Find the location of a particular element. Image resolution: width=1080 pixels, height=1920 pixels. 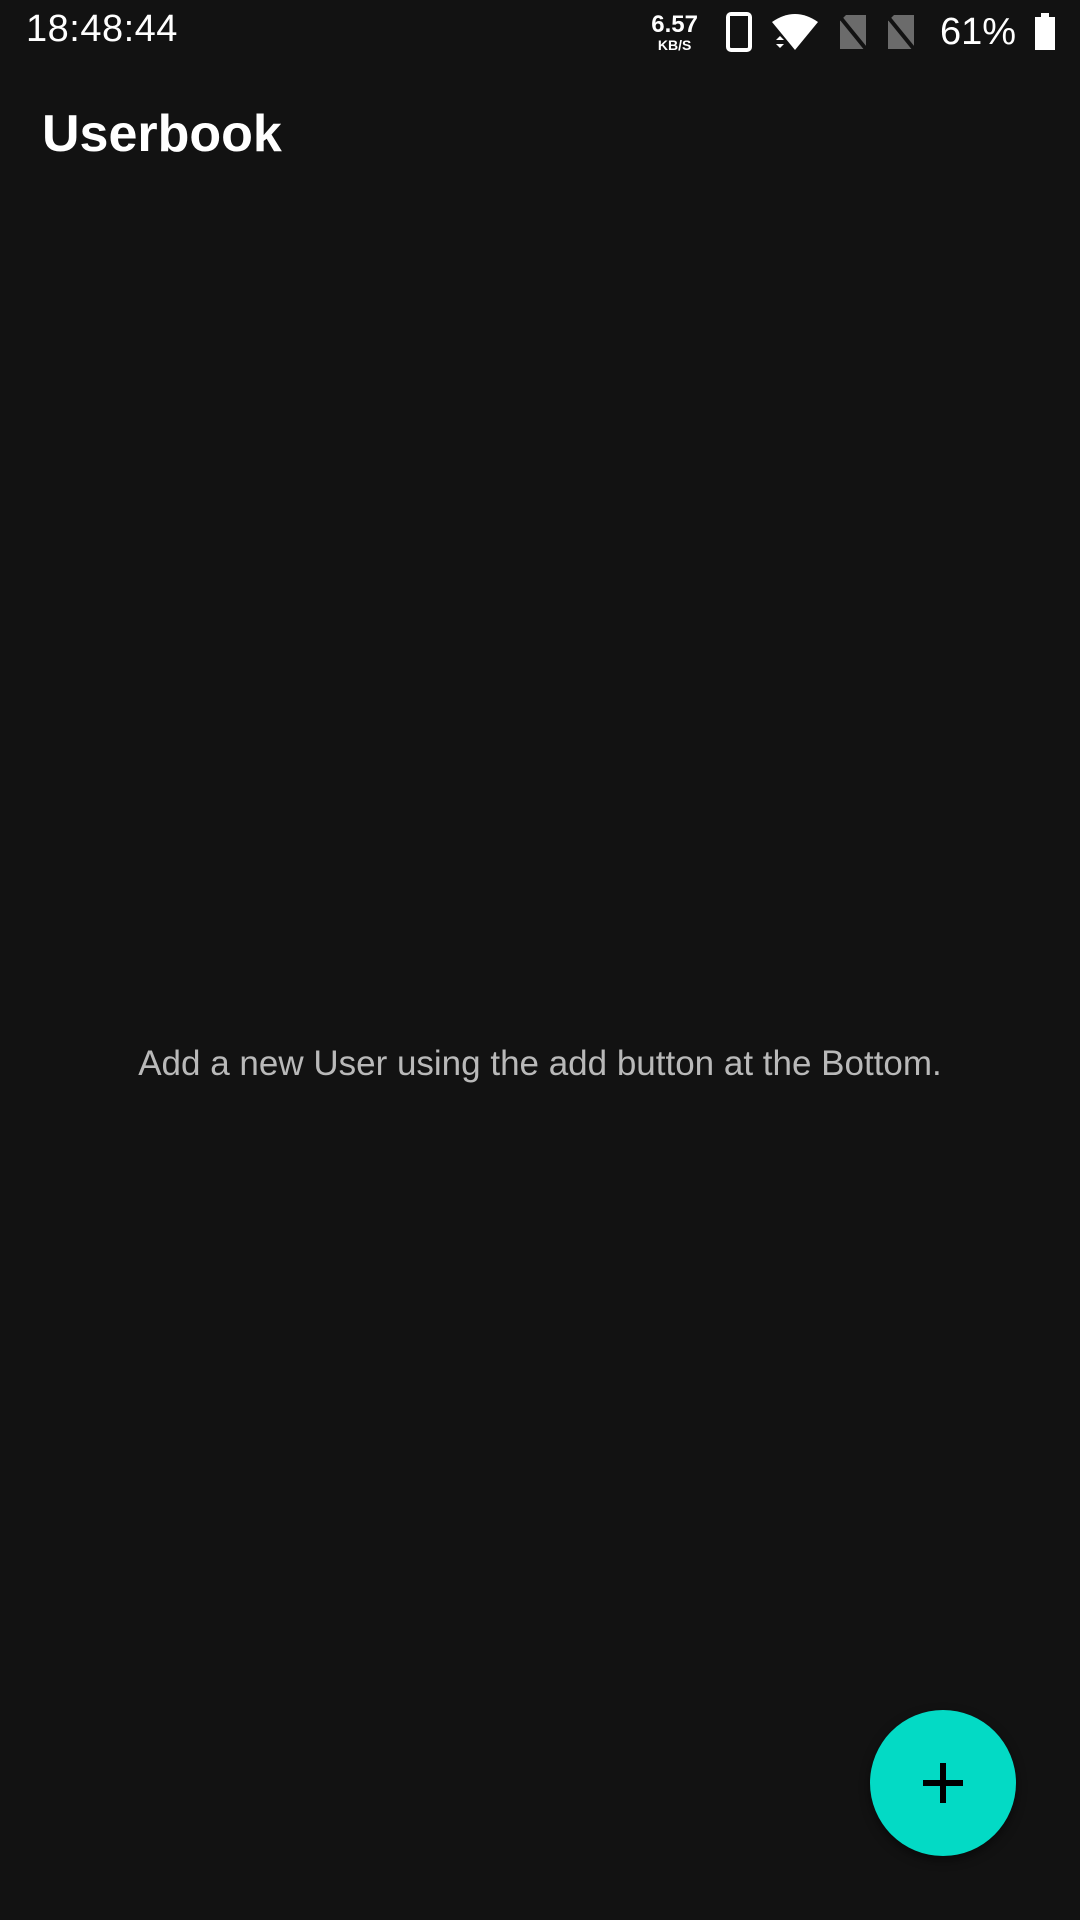

status-icons: 6.57 KB/S 61% is located at coordinates (853, 32).